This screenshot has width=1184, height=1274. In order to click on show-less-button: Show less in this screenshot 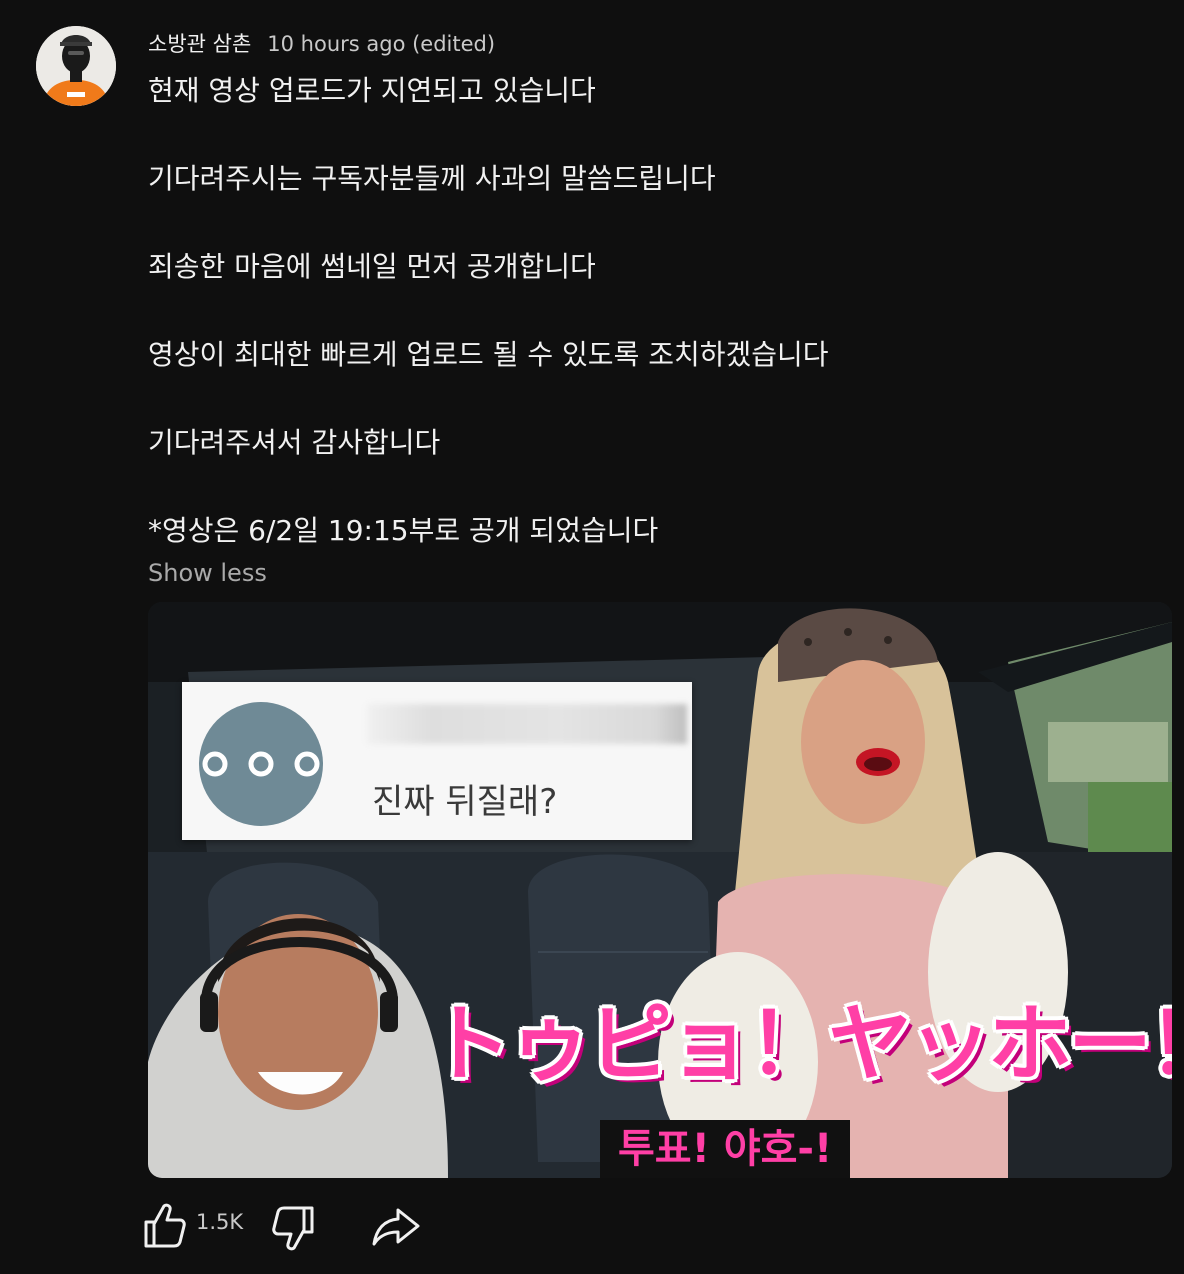, I will do `click(207, 573)`.